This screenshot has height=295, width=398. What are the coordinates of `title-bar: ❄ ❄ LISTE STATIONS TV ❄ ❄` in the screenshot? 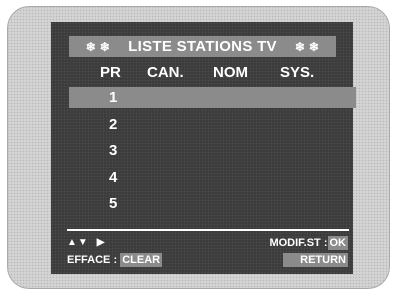 It's located at (202, 46).